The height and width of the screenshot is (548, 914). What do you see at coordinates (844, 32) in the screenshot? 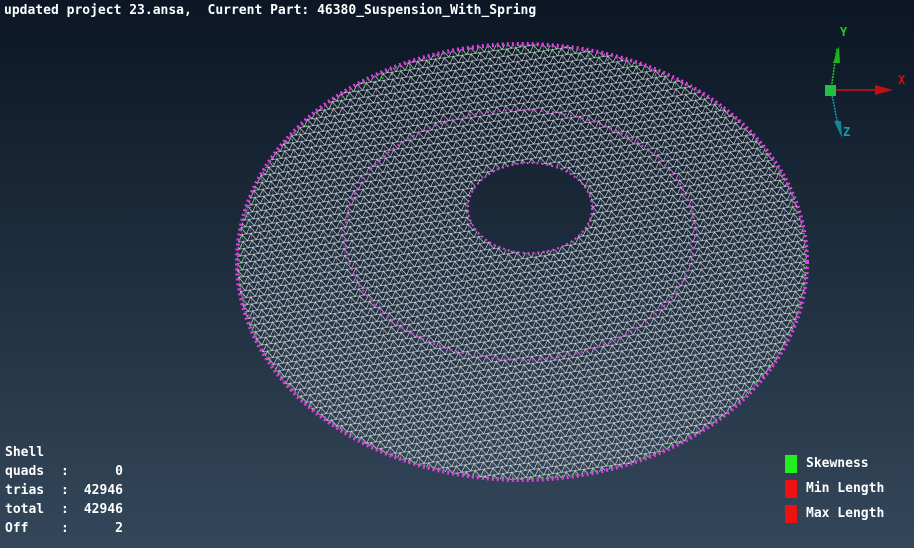
I see `axis-y-label: Y` at bounding box center [844, 32].